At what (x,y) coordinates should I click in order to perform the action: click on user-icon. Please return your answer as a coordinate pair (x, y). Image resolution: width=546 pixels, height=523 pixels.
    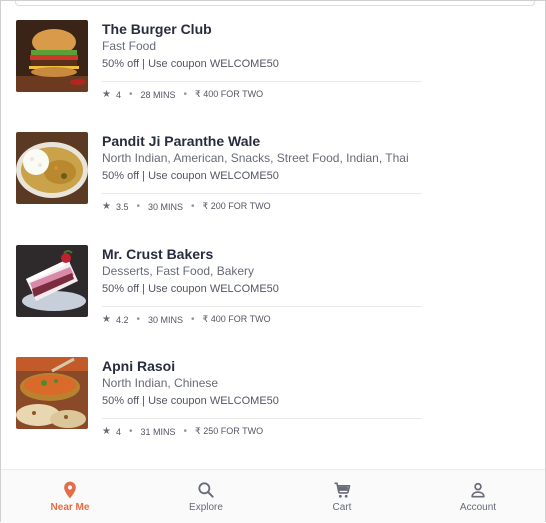
    Looking at the image, I should click on (478, 490).